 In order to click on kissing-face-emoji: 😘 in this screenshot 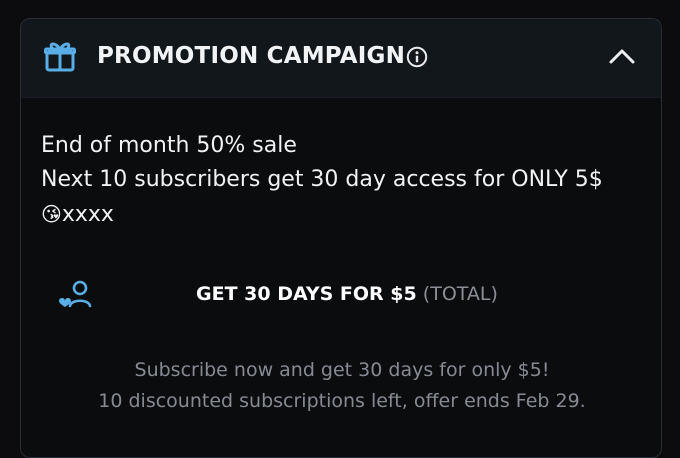, I will do `click(51, 214)`.